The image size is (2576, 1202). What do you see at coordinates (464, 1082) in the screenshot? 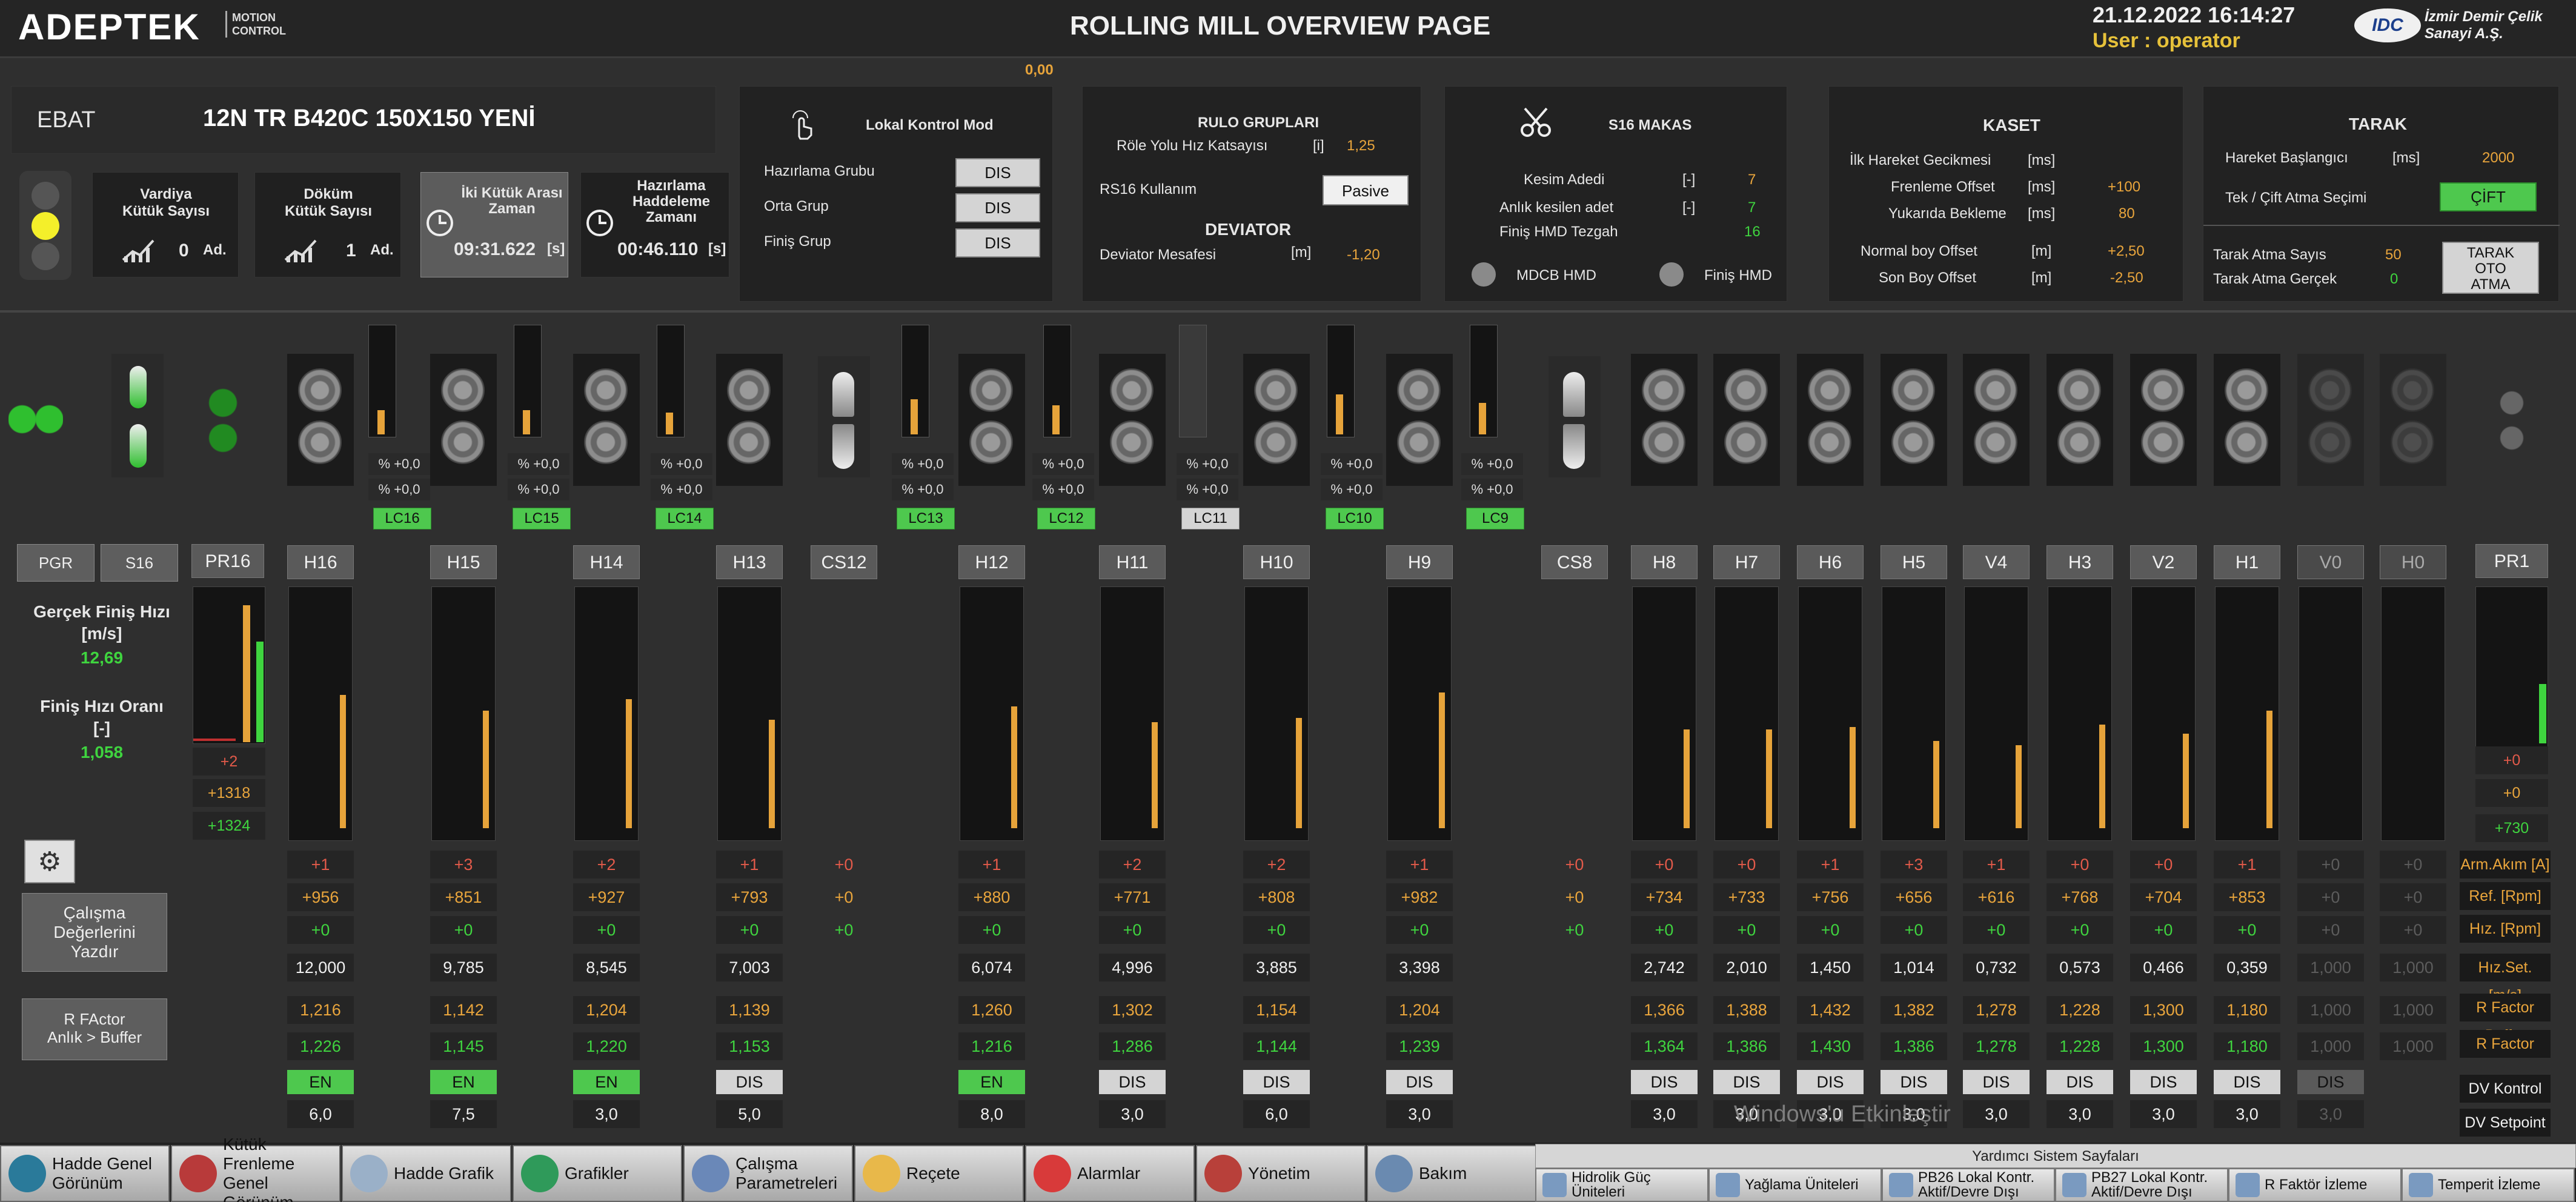
I see `cell-dv-h15: EN` at bounding box center [464, 1082].